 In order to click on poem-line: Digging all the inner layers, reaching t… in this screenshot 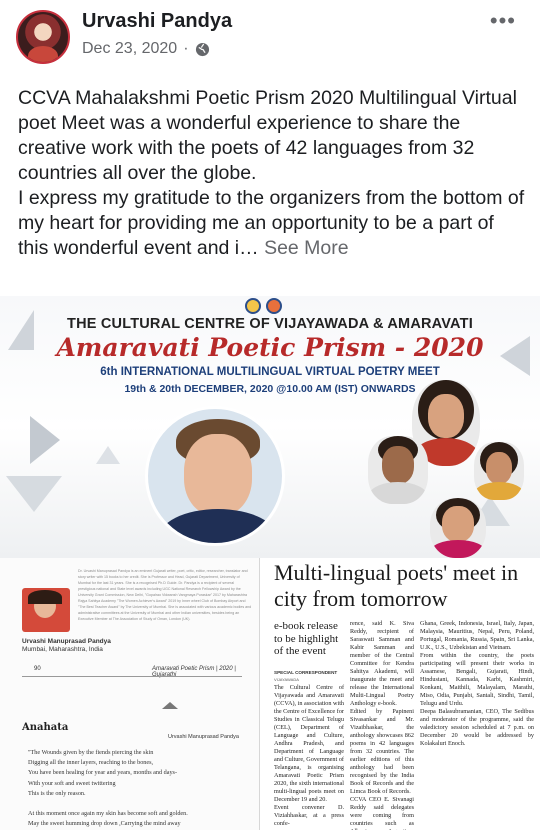, I will do `click(91, 763)`.